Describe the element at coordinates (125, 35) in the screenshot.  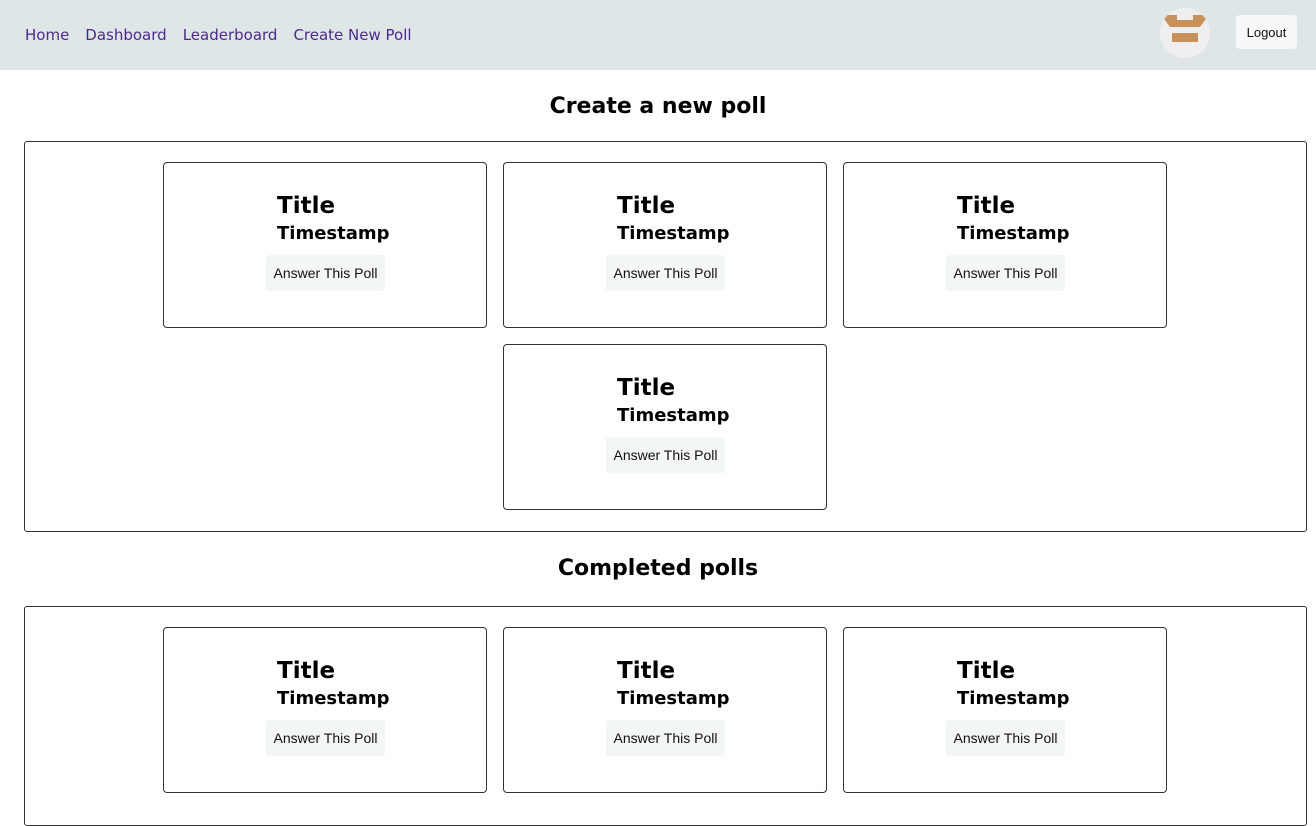
I see `nav-link-dashboard: Dashboard` at that location.